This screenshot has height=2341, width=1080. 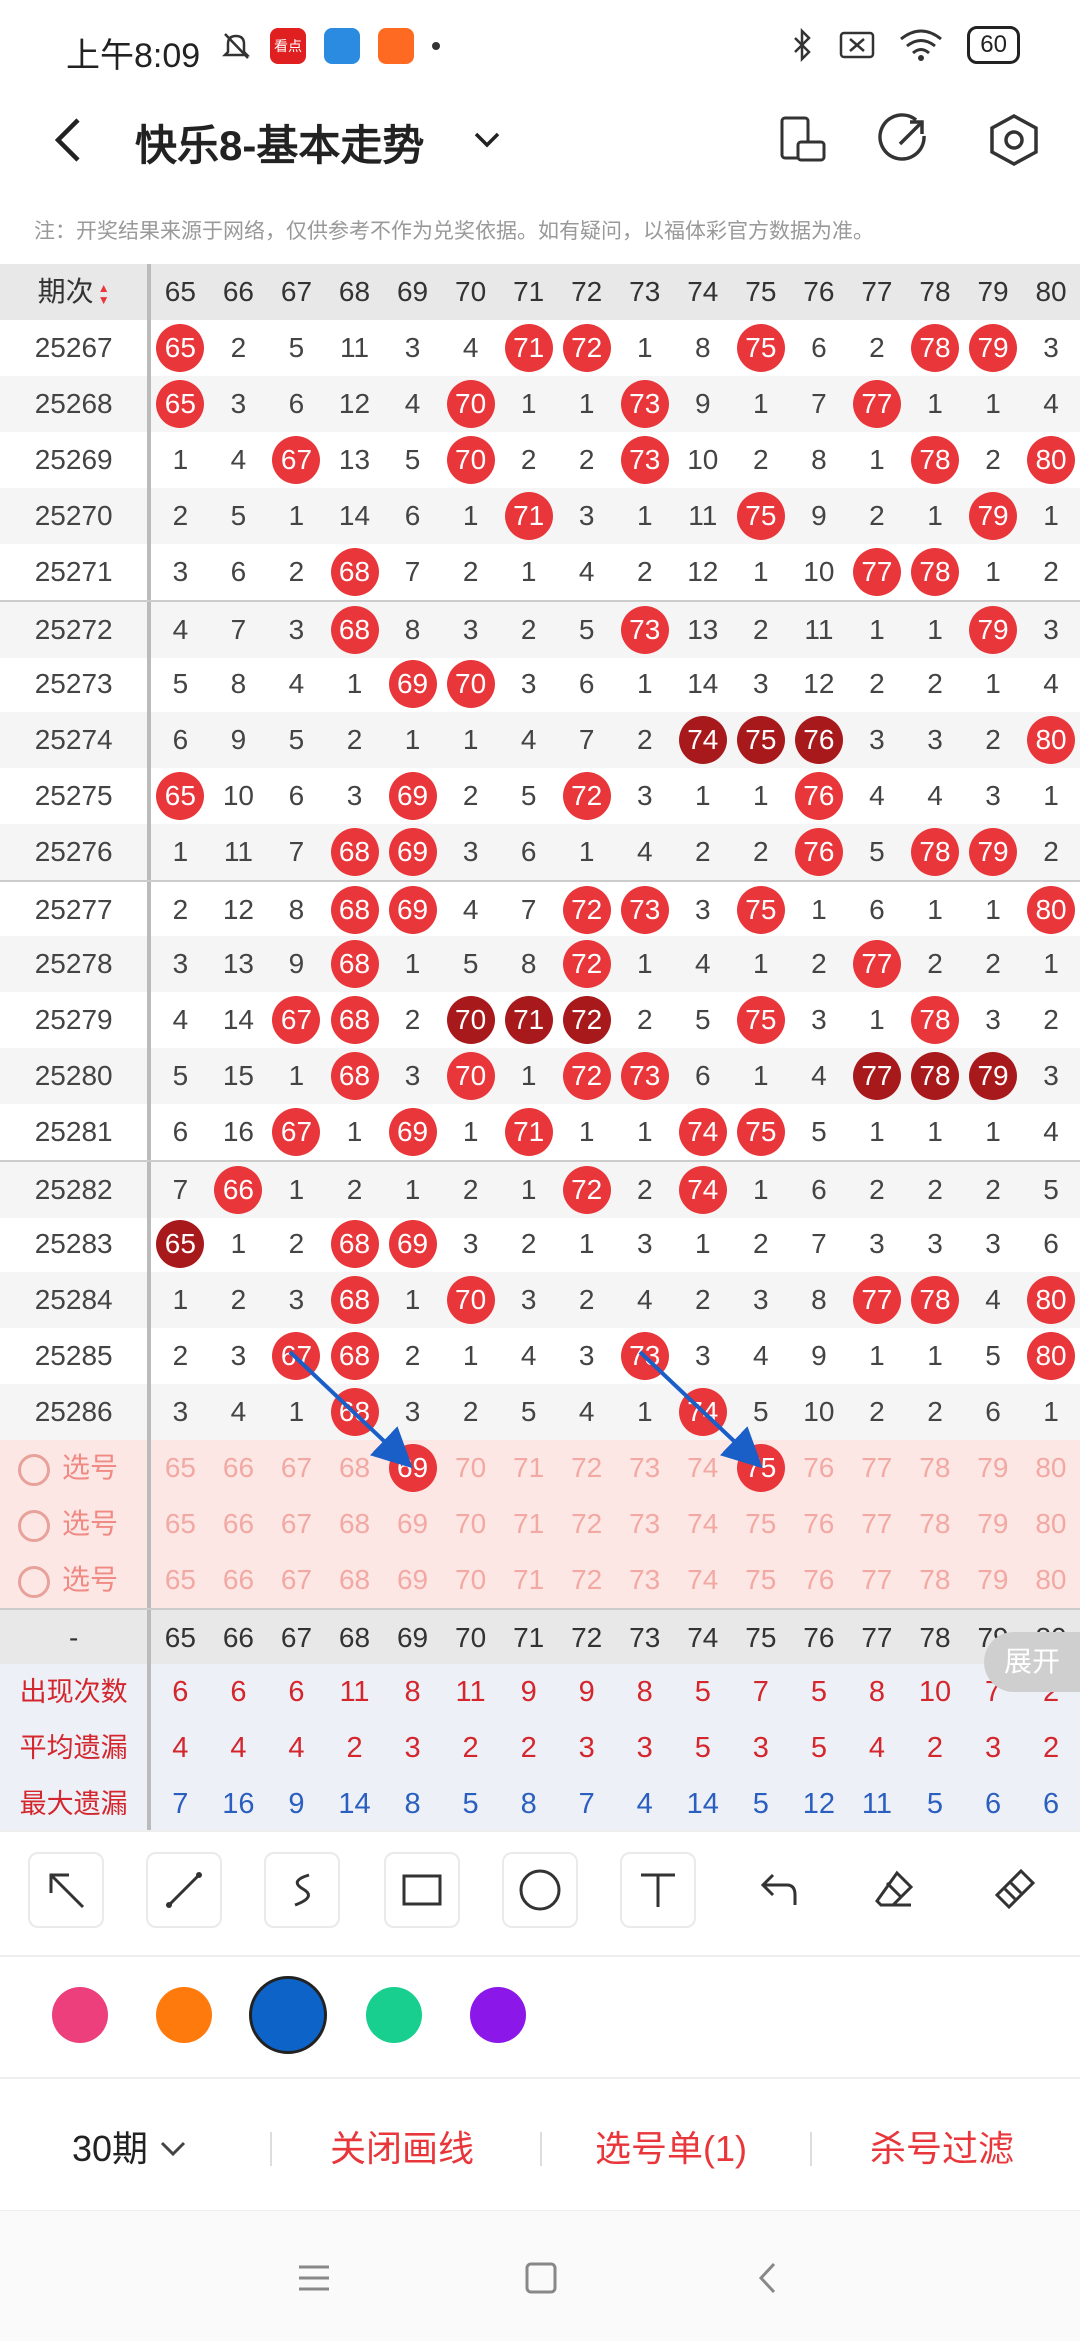 I want to click on clear-tool, so click(x=1014, y=1890).